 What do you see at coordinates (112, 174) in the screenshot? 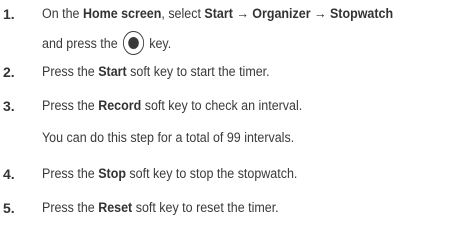
I see `soft-key-label: Stop` at bounding box center [112, 174].